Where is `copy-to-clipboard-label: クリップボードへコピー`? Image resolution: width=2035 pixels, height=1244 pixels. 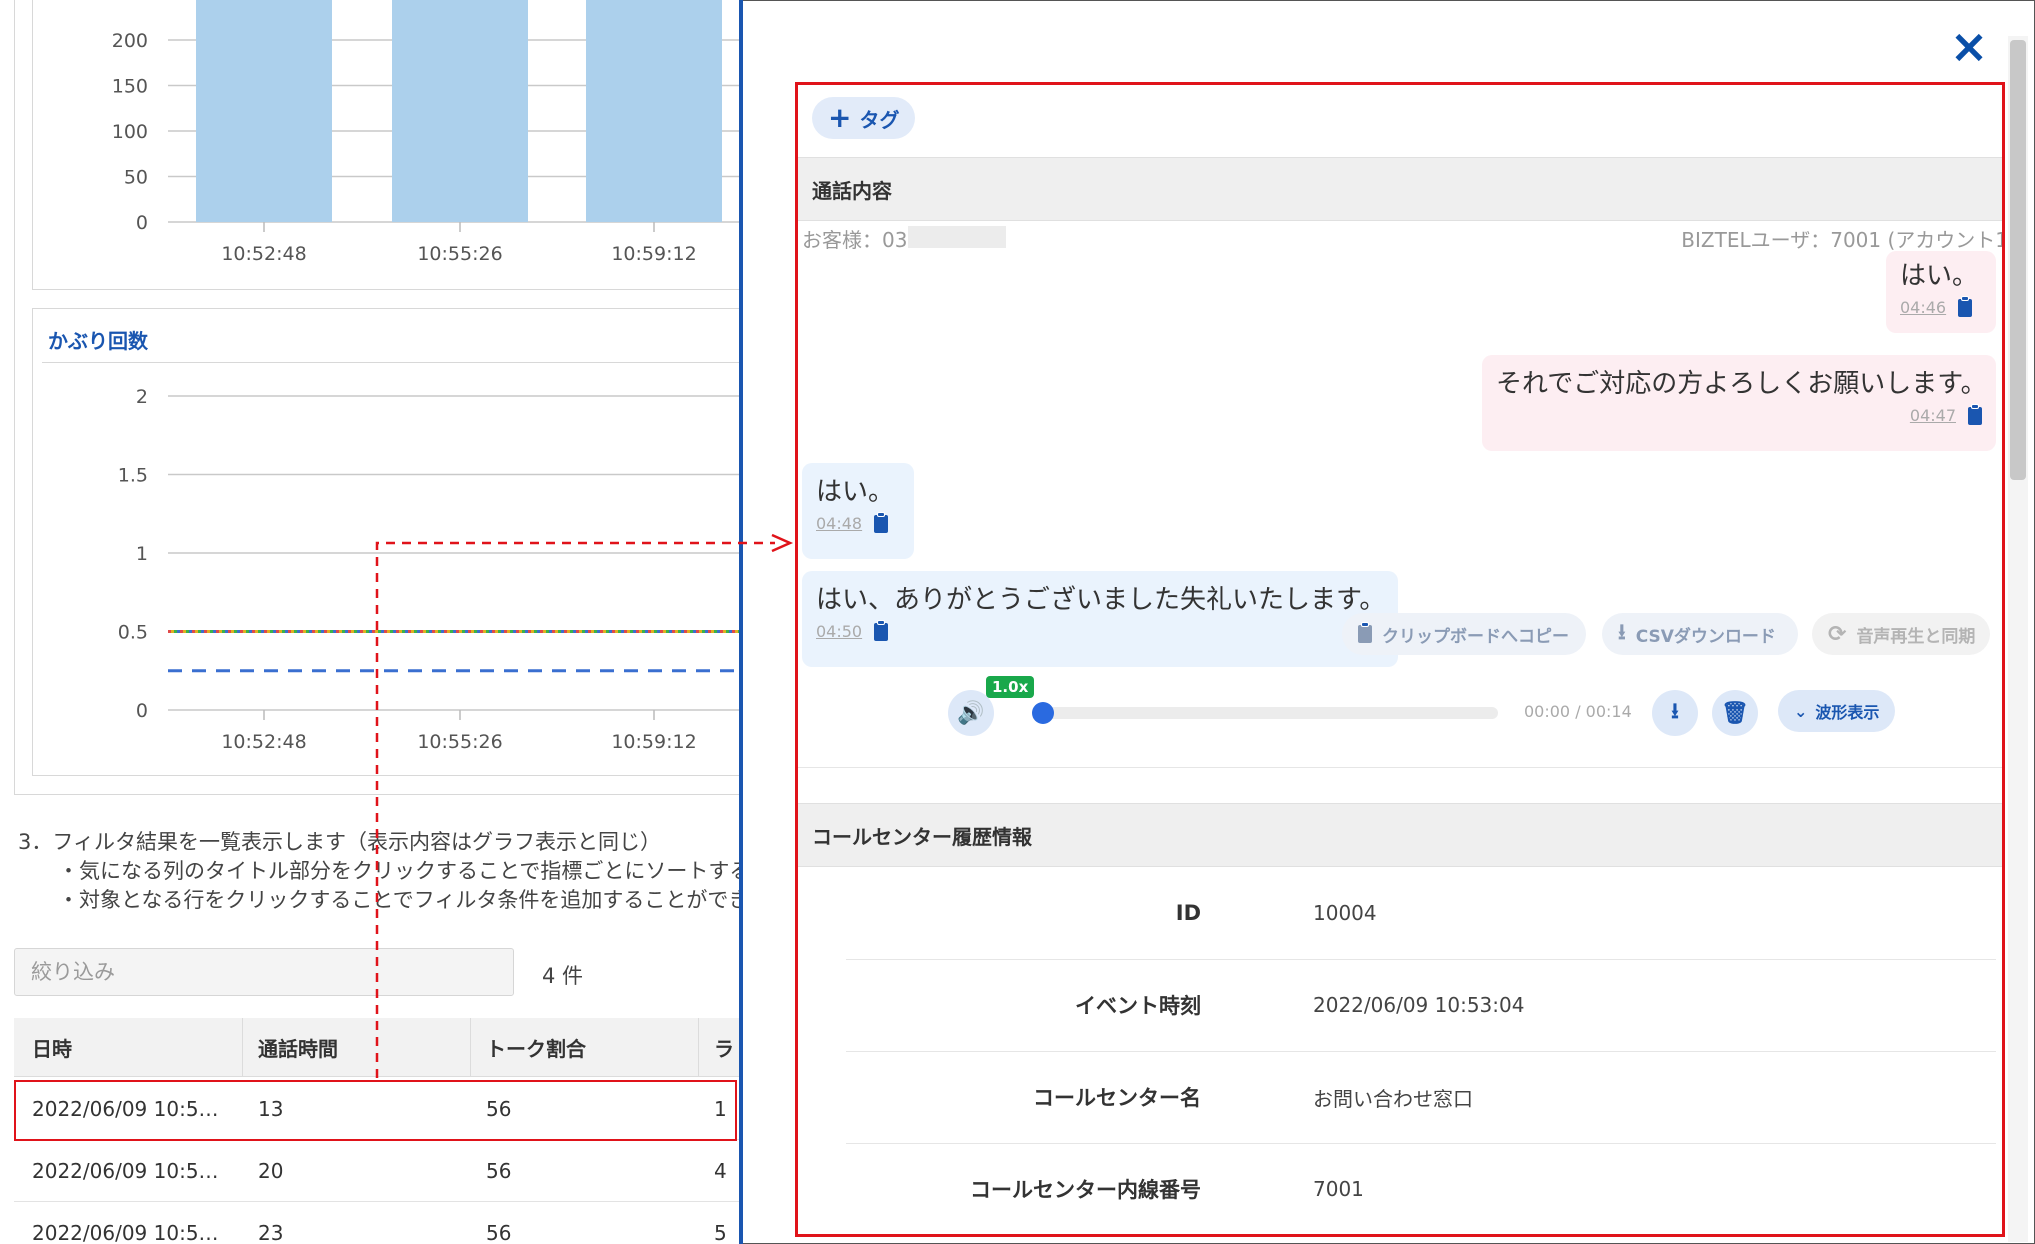 copy-to-clipboard-label: クリップボードへコピー is located at coordinates (1475, 636).